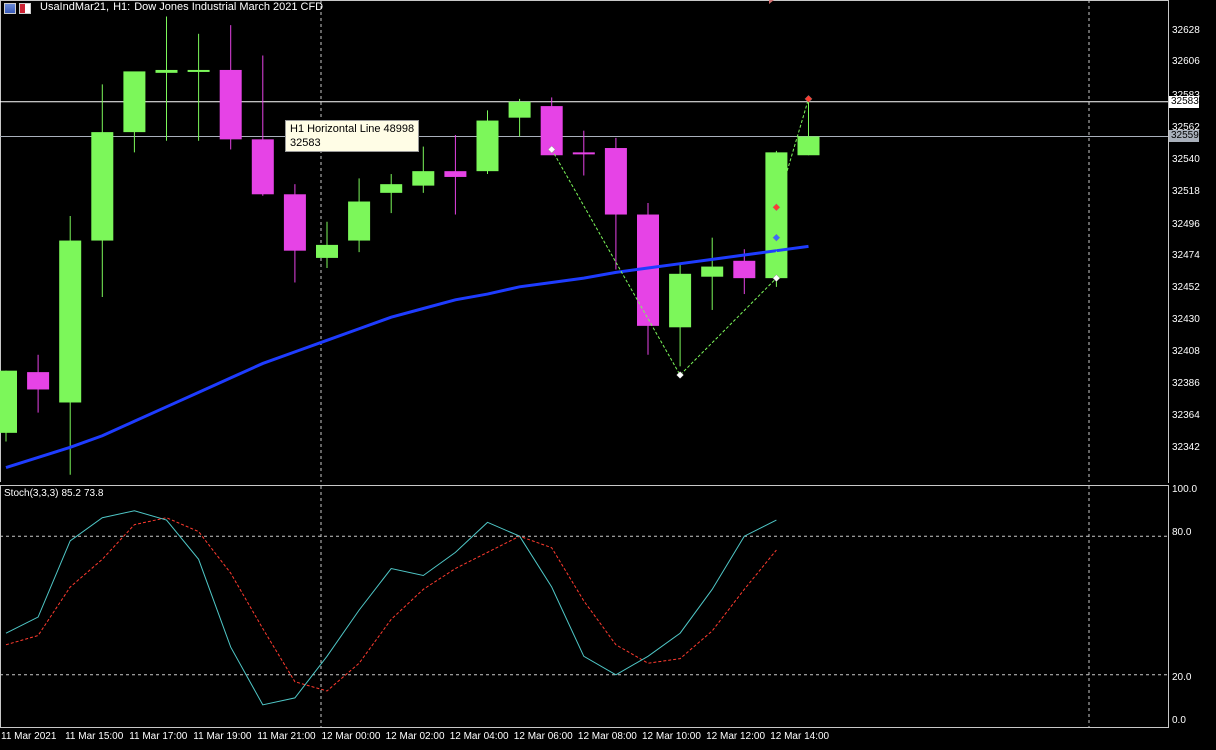 This screenshot has width=1216, height=750. What do you see at coordinates (305, 143) in the screenshot?
I see `tooltip-line-value: 32583` at bounding box center [305, 143].